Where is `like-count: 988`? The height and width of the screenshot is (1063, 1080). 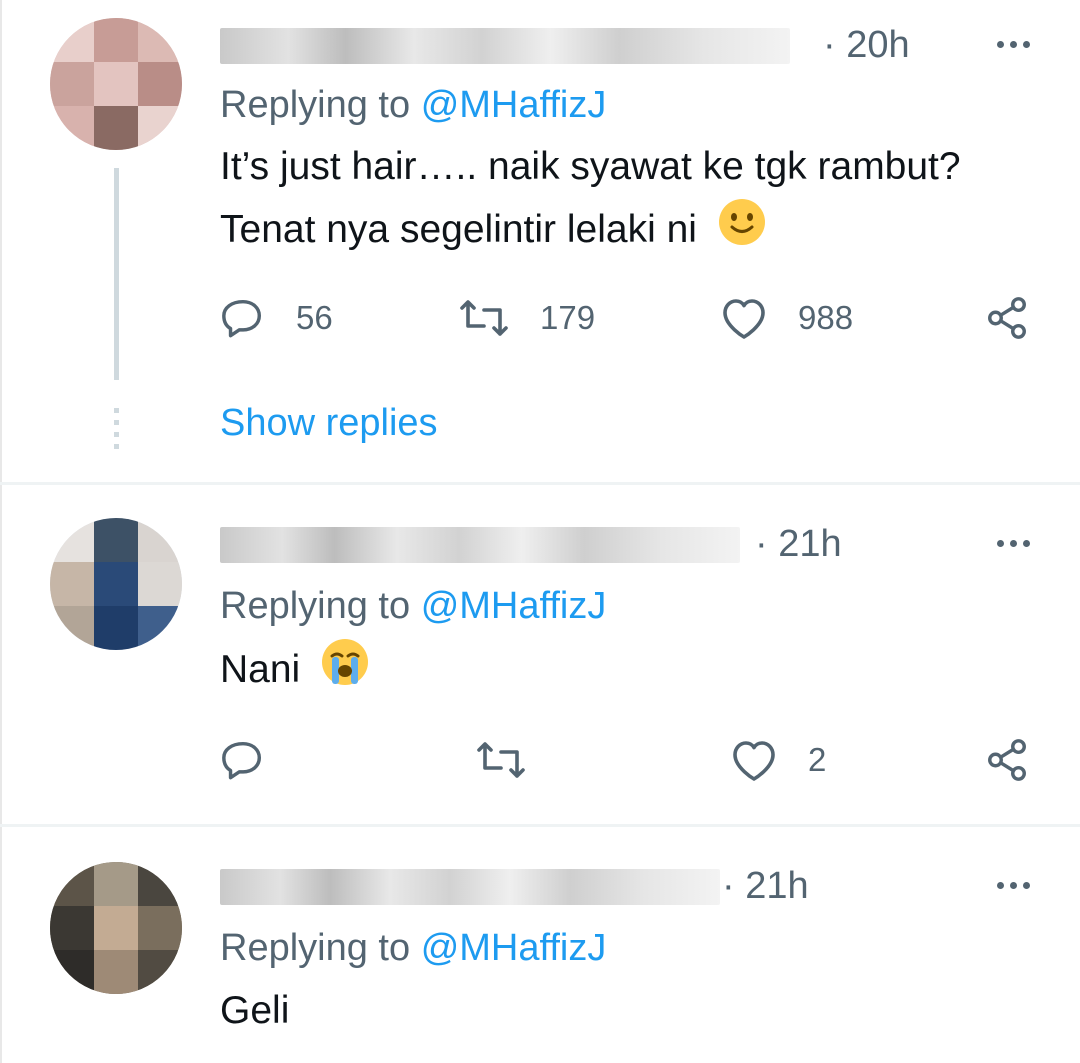
like-count: 988 is located at coordinates (826, 317).